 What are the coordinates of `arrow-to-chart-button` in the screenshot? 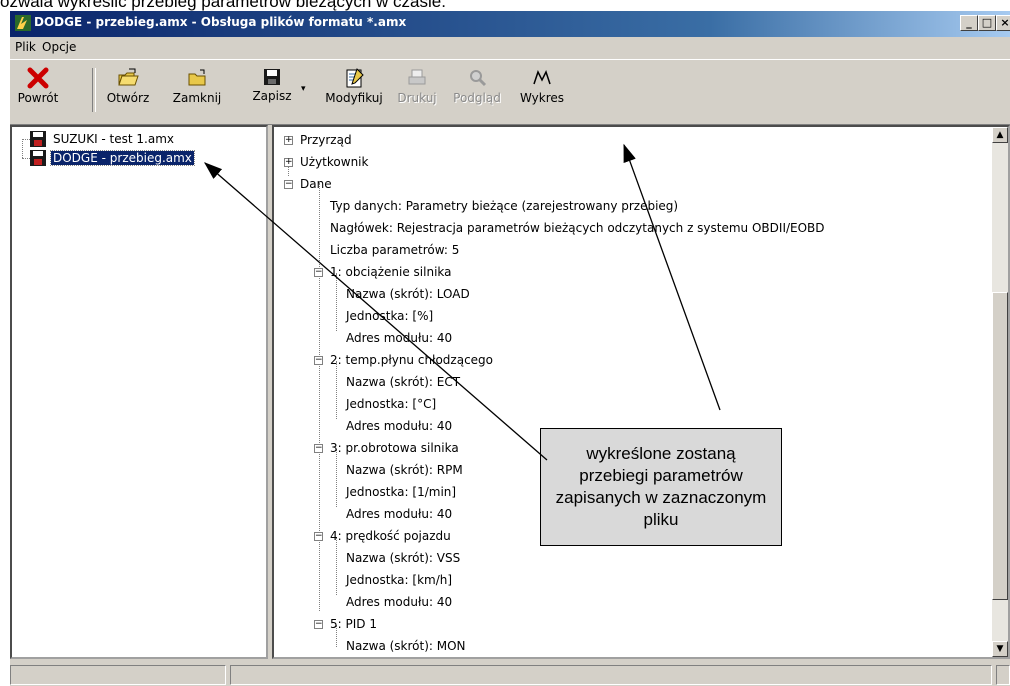 It's located at (672, 277).